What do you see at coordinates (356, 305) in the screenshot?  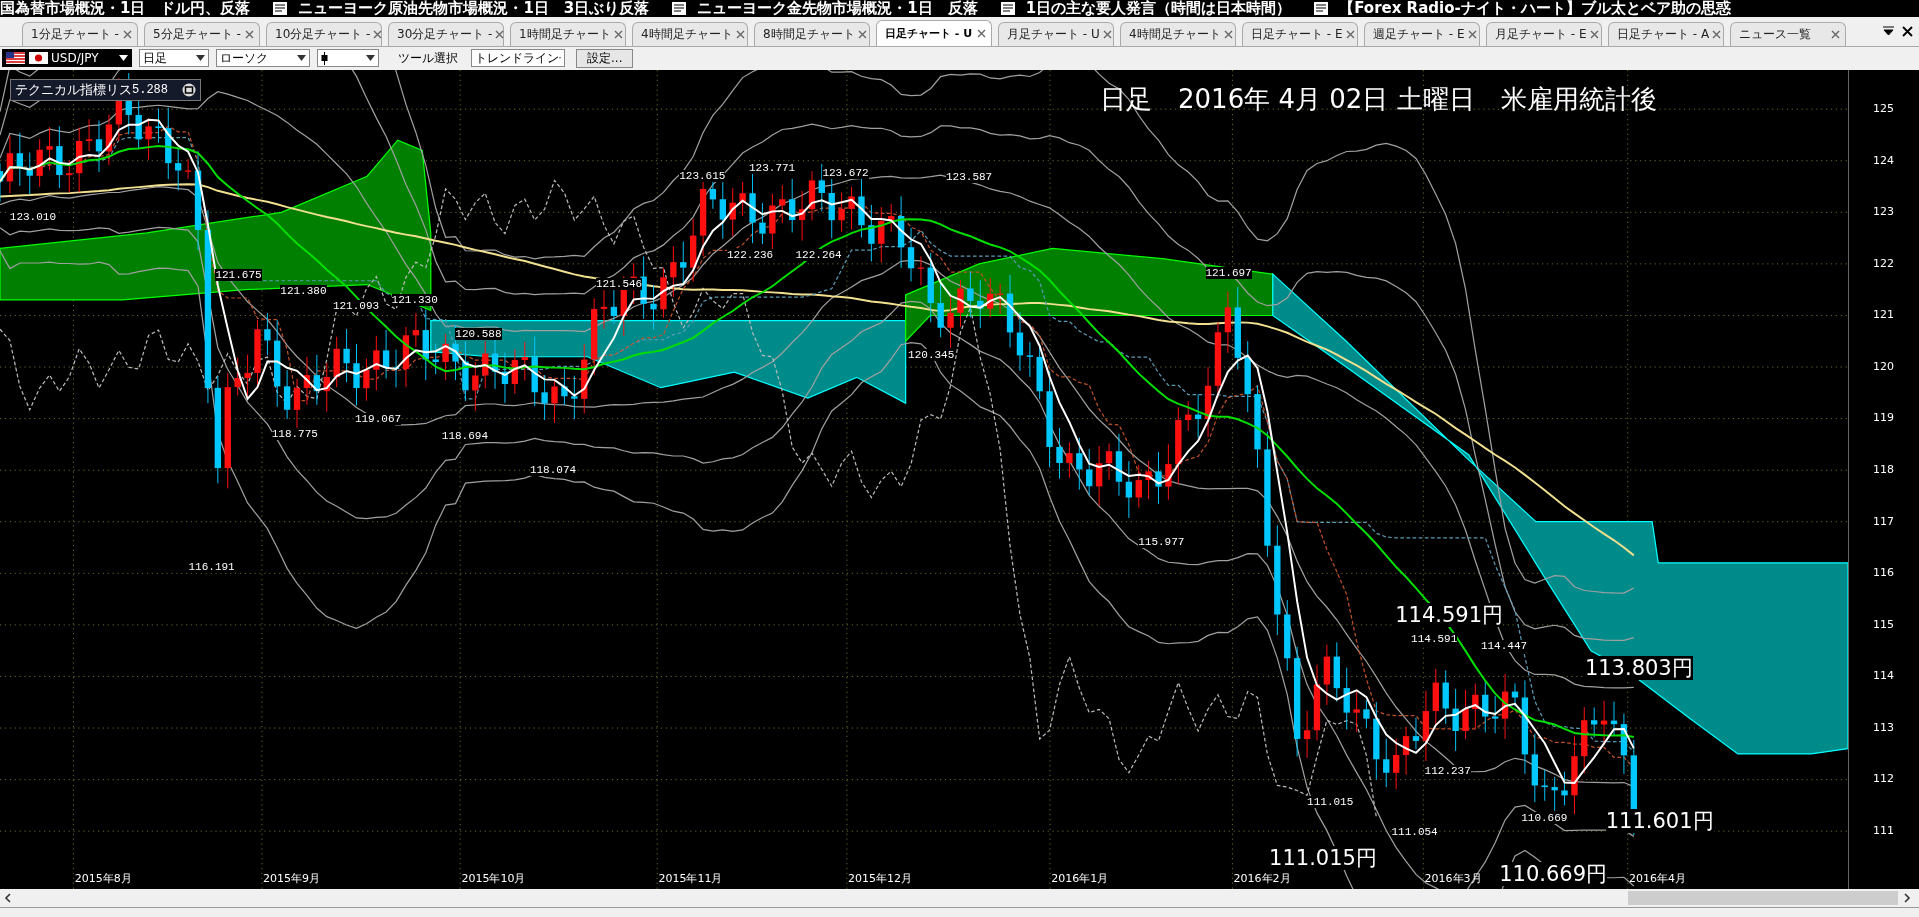 I see `price-label: 121.093` at bounding box center [356, 305].